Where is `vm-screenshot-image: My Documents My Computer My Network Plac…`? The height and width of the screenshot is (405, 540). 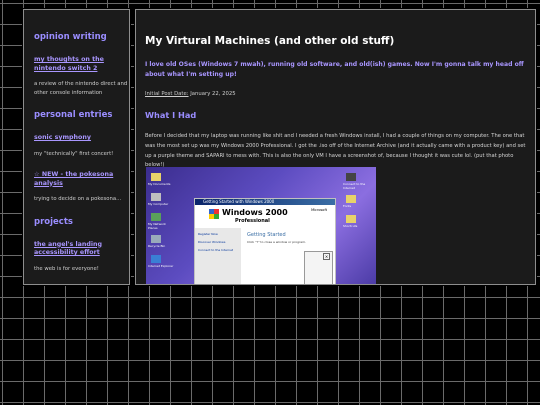 vm-screenshot-image: My Documents My Computer My Network Plac… is located at coordinates (261, 225).